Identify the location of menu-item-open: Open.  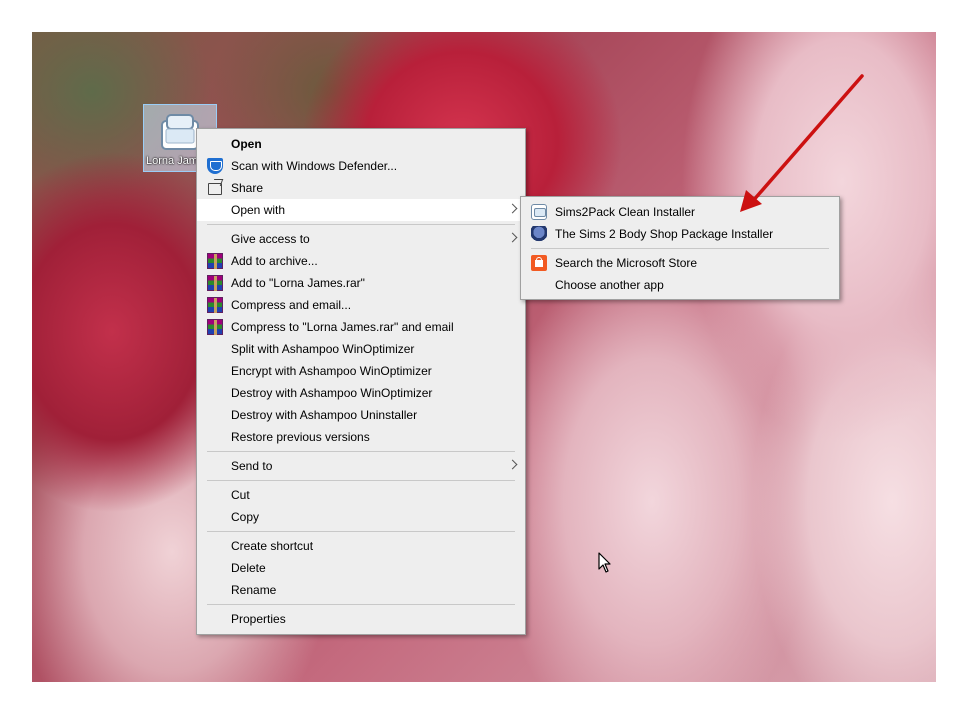
(361, 144).